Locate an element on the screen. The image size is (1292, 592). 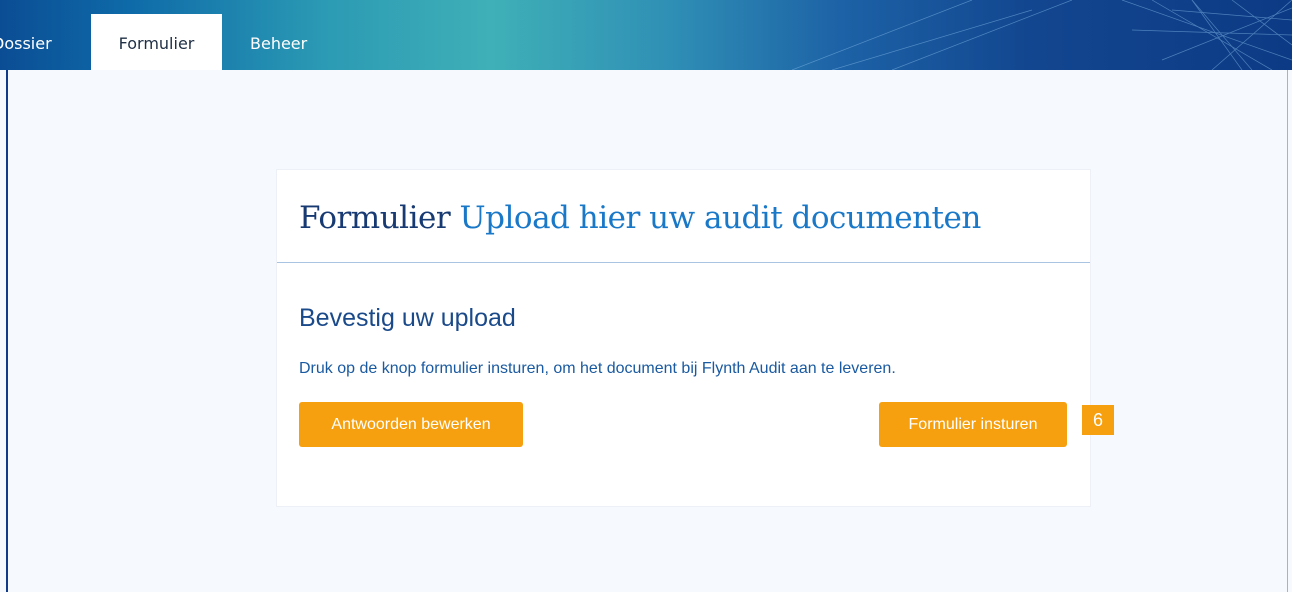
page-subtitle: Upload hier uw audit documenten is located at coordinates (720, 218).